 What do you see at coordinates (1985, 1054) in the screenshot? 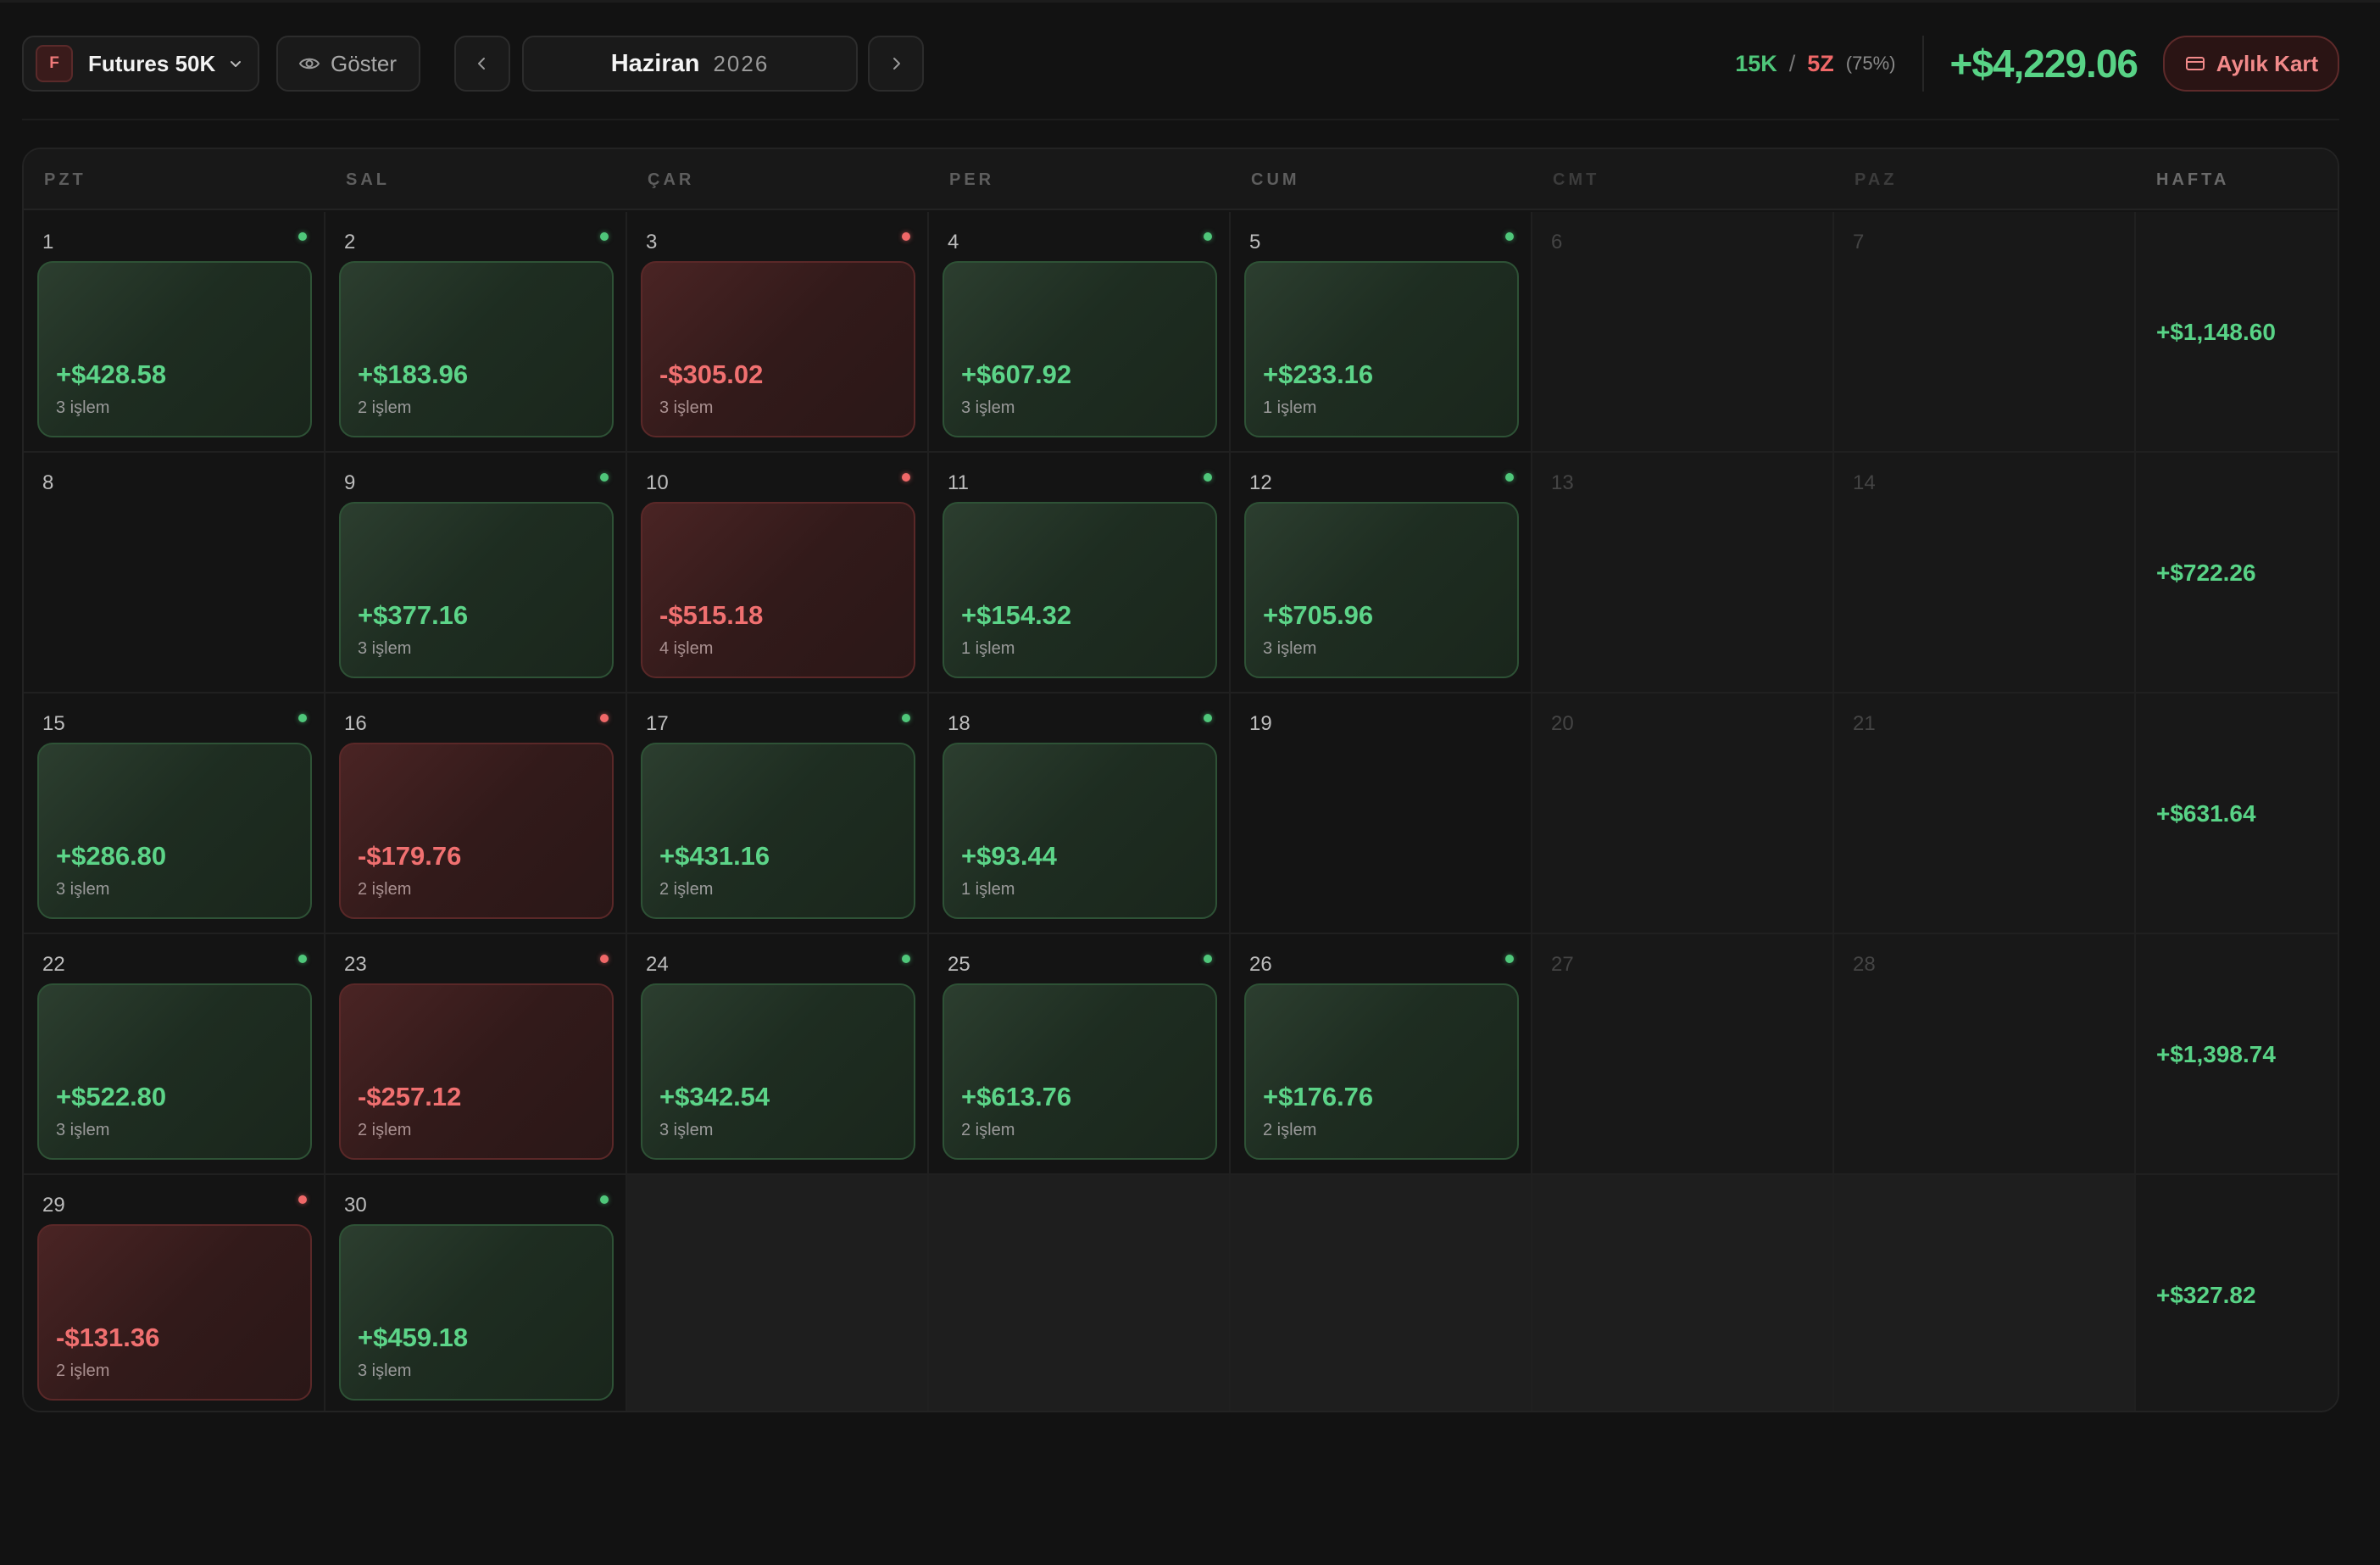
I see `day-cell: 28` at bounding box center [1985, 1054].